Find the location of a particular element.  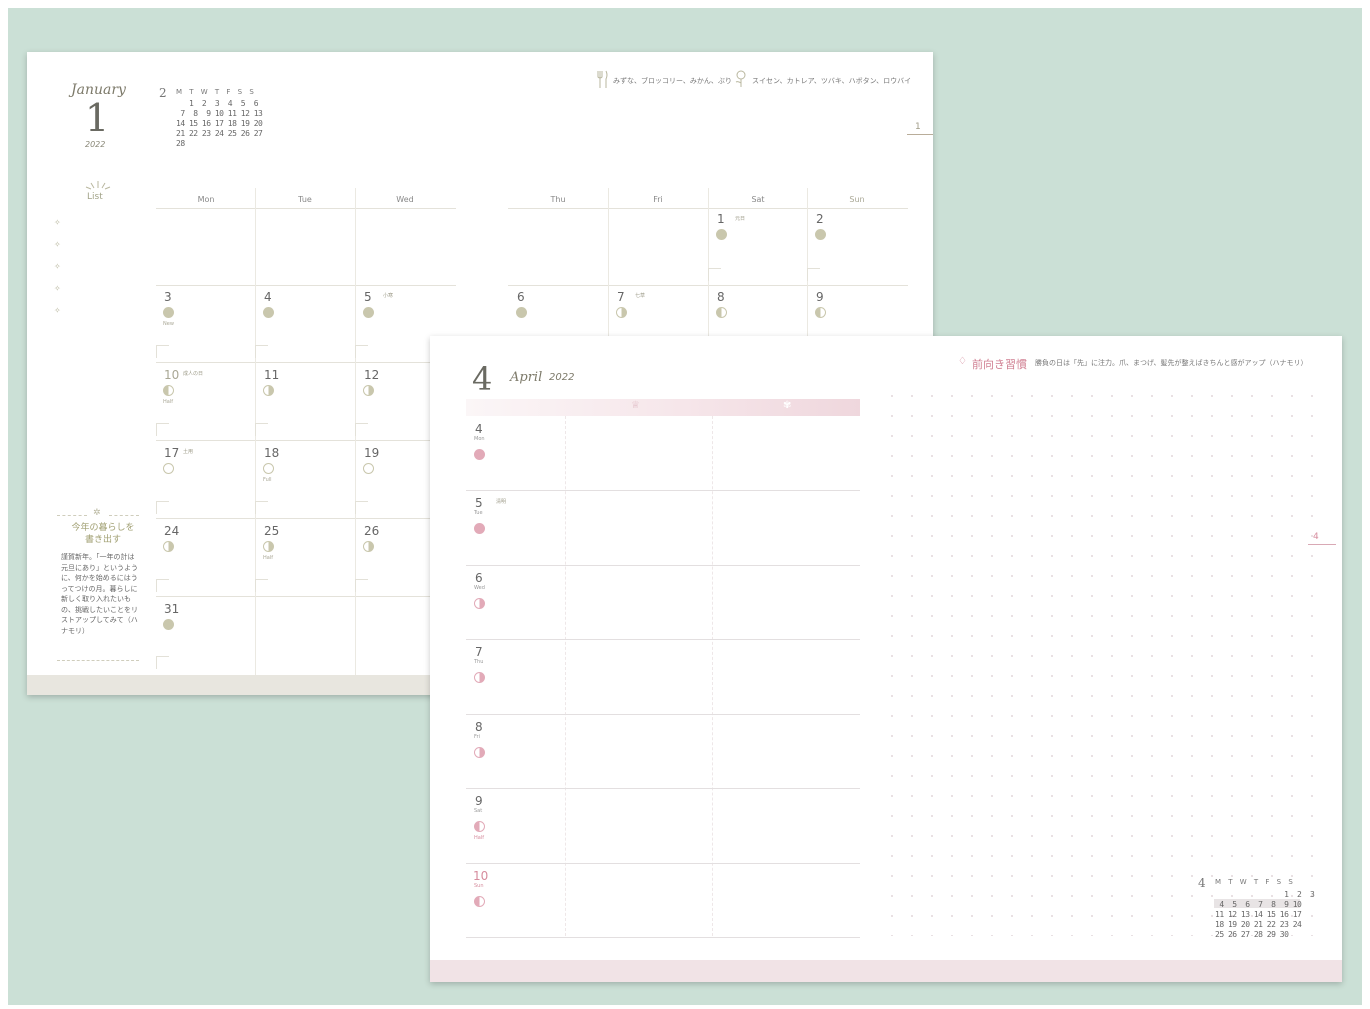

holiday-label: 成人の日 is located at coordinates (193, 374).